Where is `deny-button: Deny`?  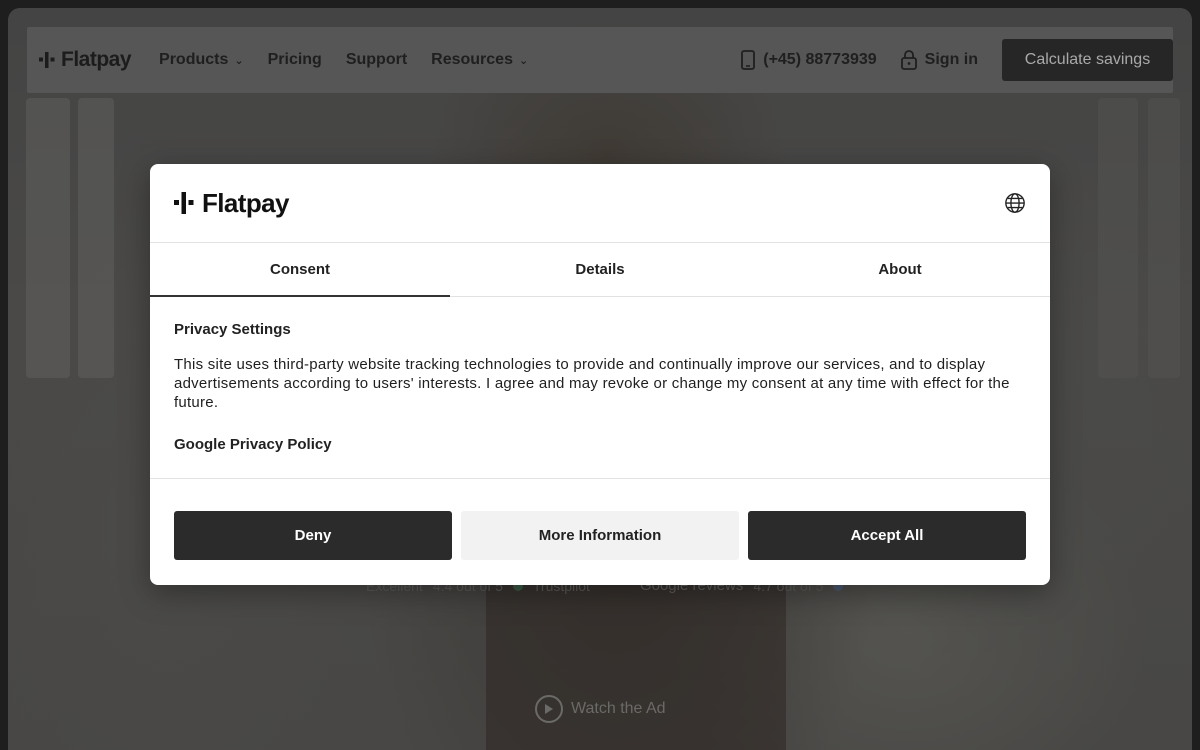
deny-button: Deny is located at coordinates (313, 535).